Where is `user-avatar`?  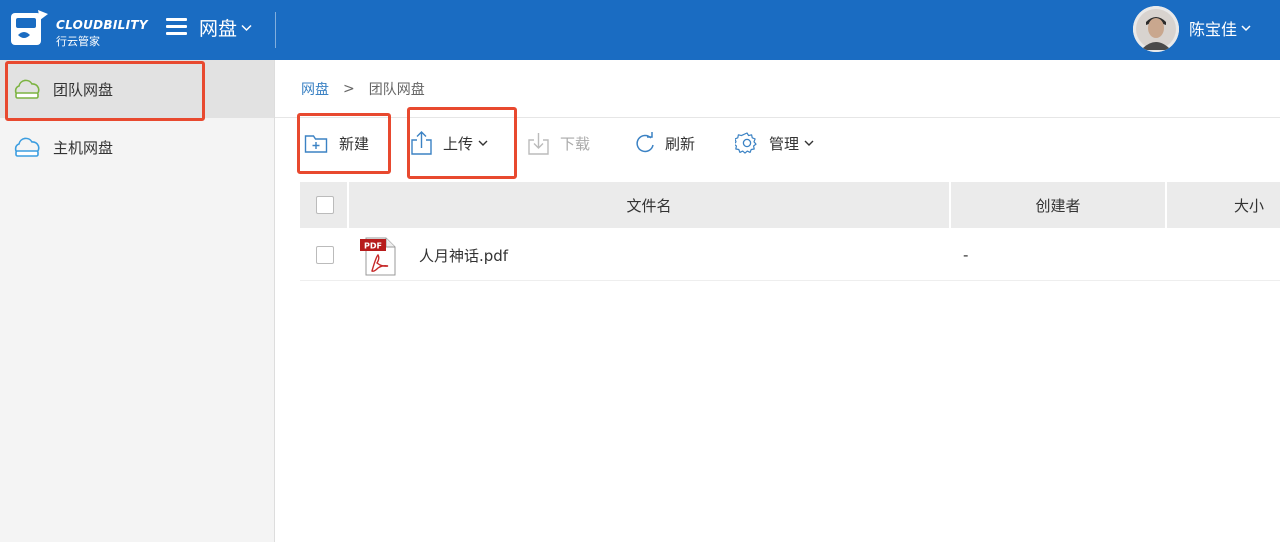
user-avatar is located at coordinates (1156, 29).